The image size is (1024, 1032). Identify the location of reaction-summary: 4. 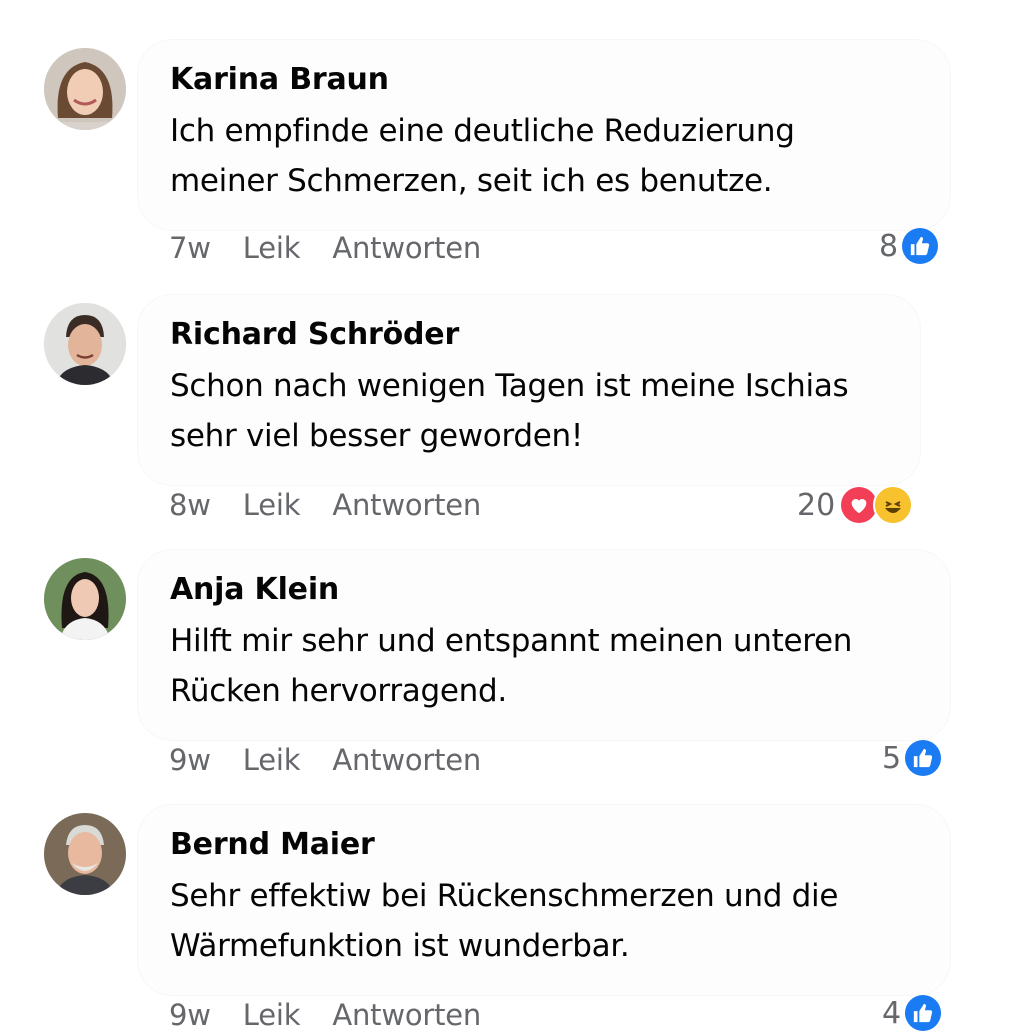
(912, 1013).